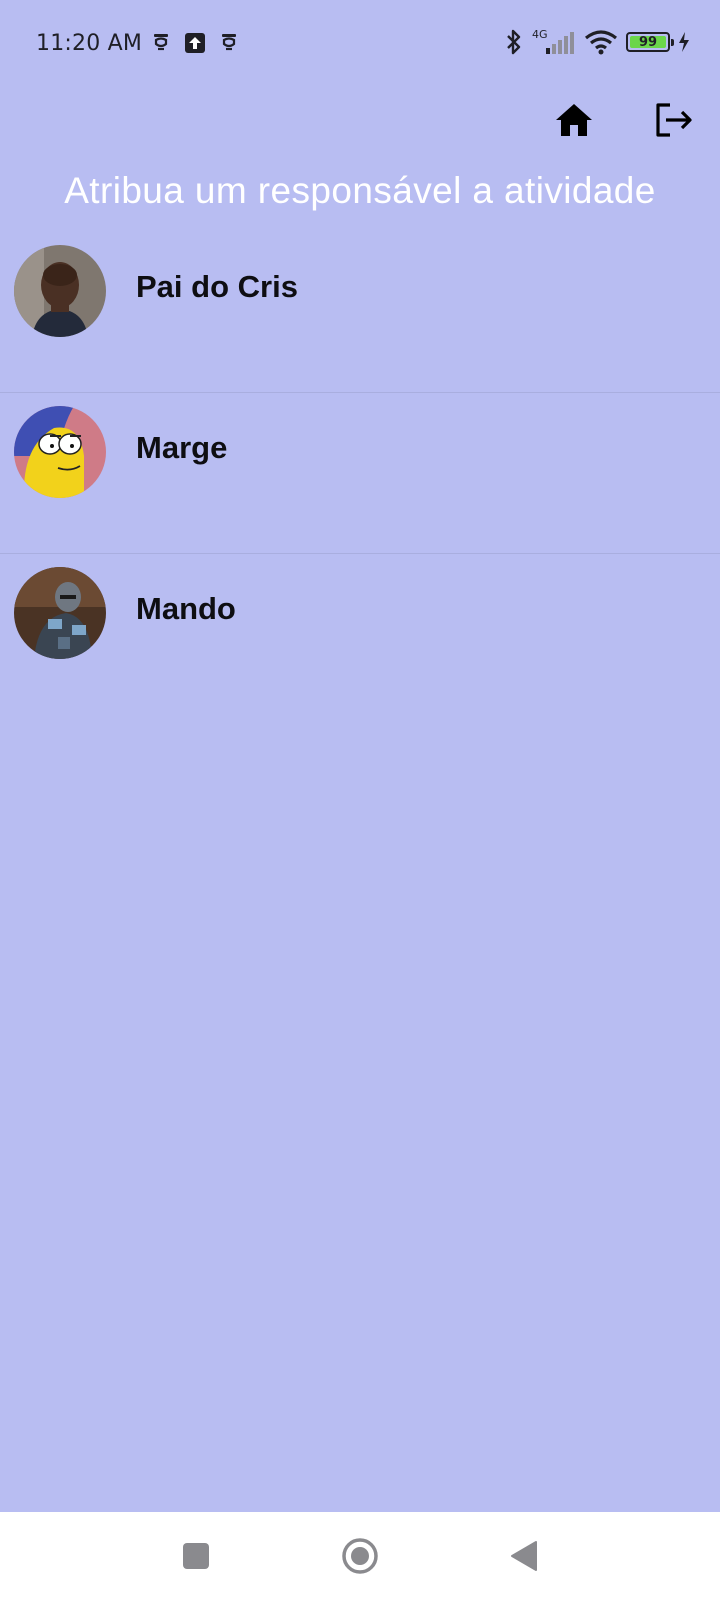 The width and height of the screenshot is (720, 1600). I want to click on home-nav-button, so click(360, 1556).